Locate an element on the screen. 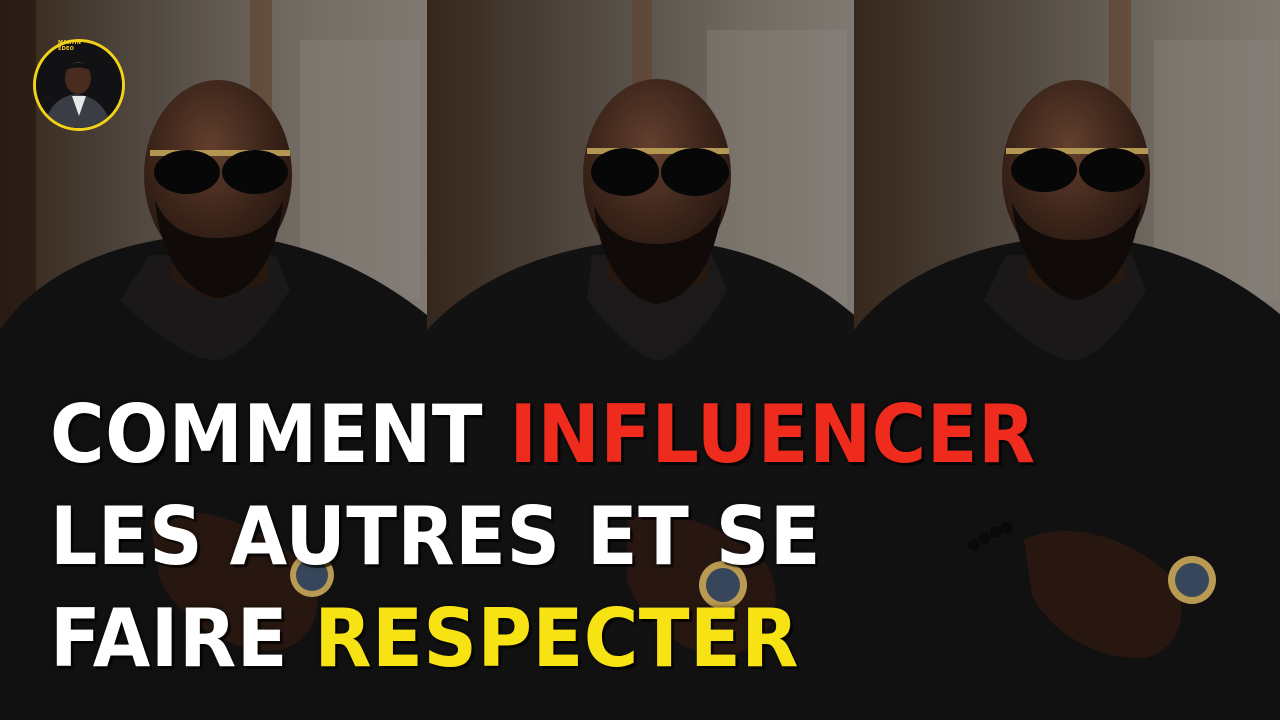 The image size is (1280, 720). channel-avatar-icon is located at coordinates (79, 85).